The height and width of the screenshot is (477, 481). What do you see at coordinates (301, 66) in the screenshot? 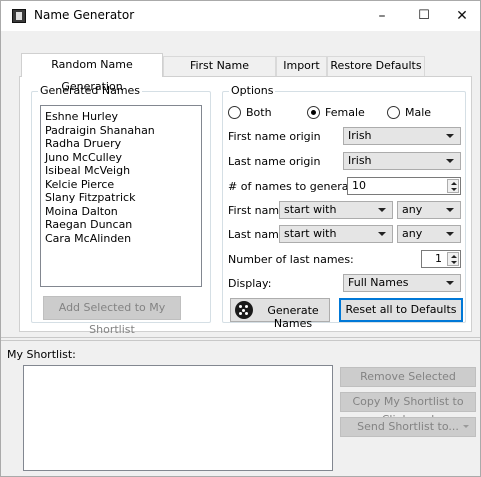
I see `tab-import: Import` at bounding box center [301, 66].